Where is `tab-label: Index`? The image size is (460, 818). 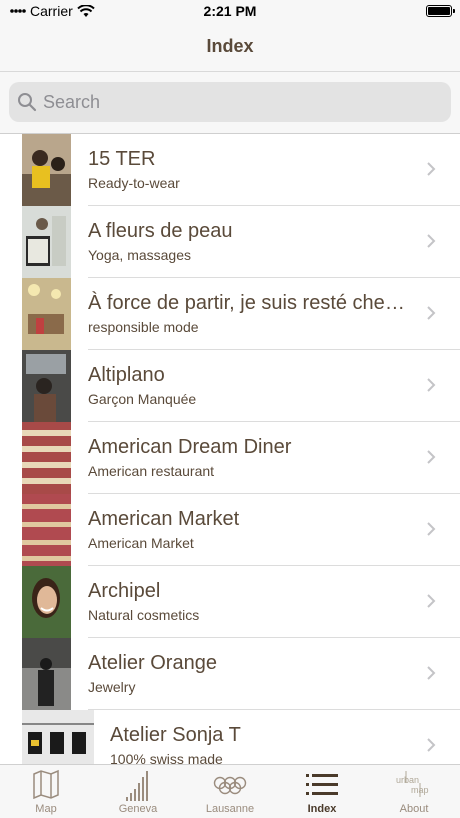 tab-label: Index is located at coordinates (322, 809).